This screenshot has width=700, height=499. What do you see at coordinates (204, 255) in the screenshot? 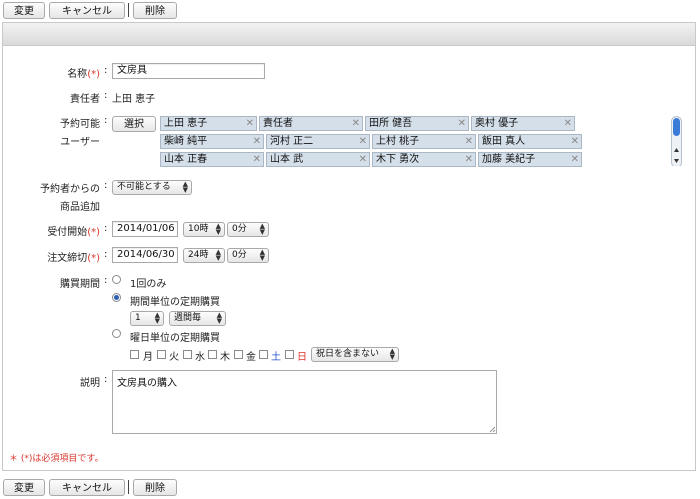
I see `deadline-hour-select: 24時 ▲ ▼` at bounding box center [204, 255].